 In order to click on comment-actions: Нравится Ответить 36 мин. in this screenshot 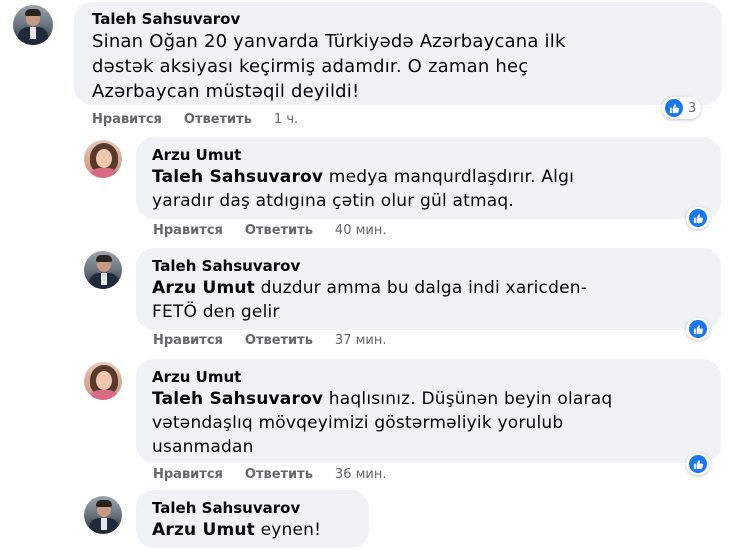, I will do `click(280, 474)`.